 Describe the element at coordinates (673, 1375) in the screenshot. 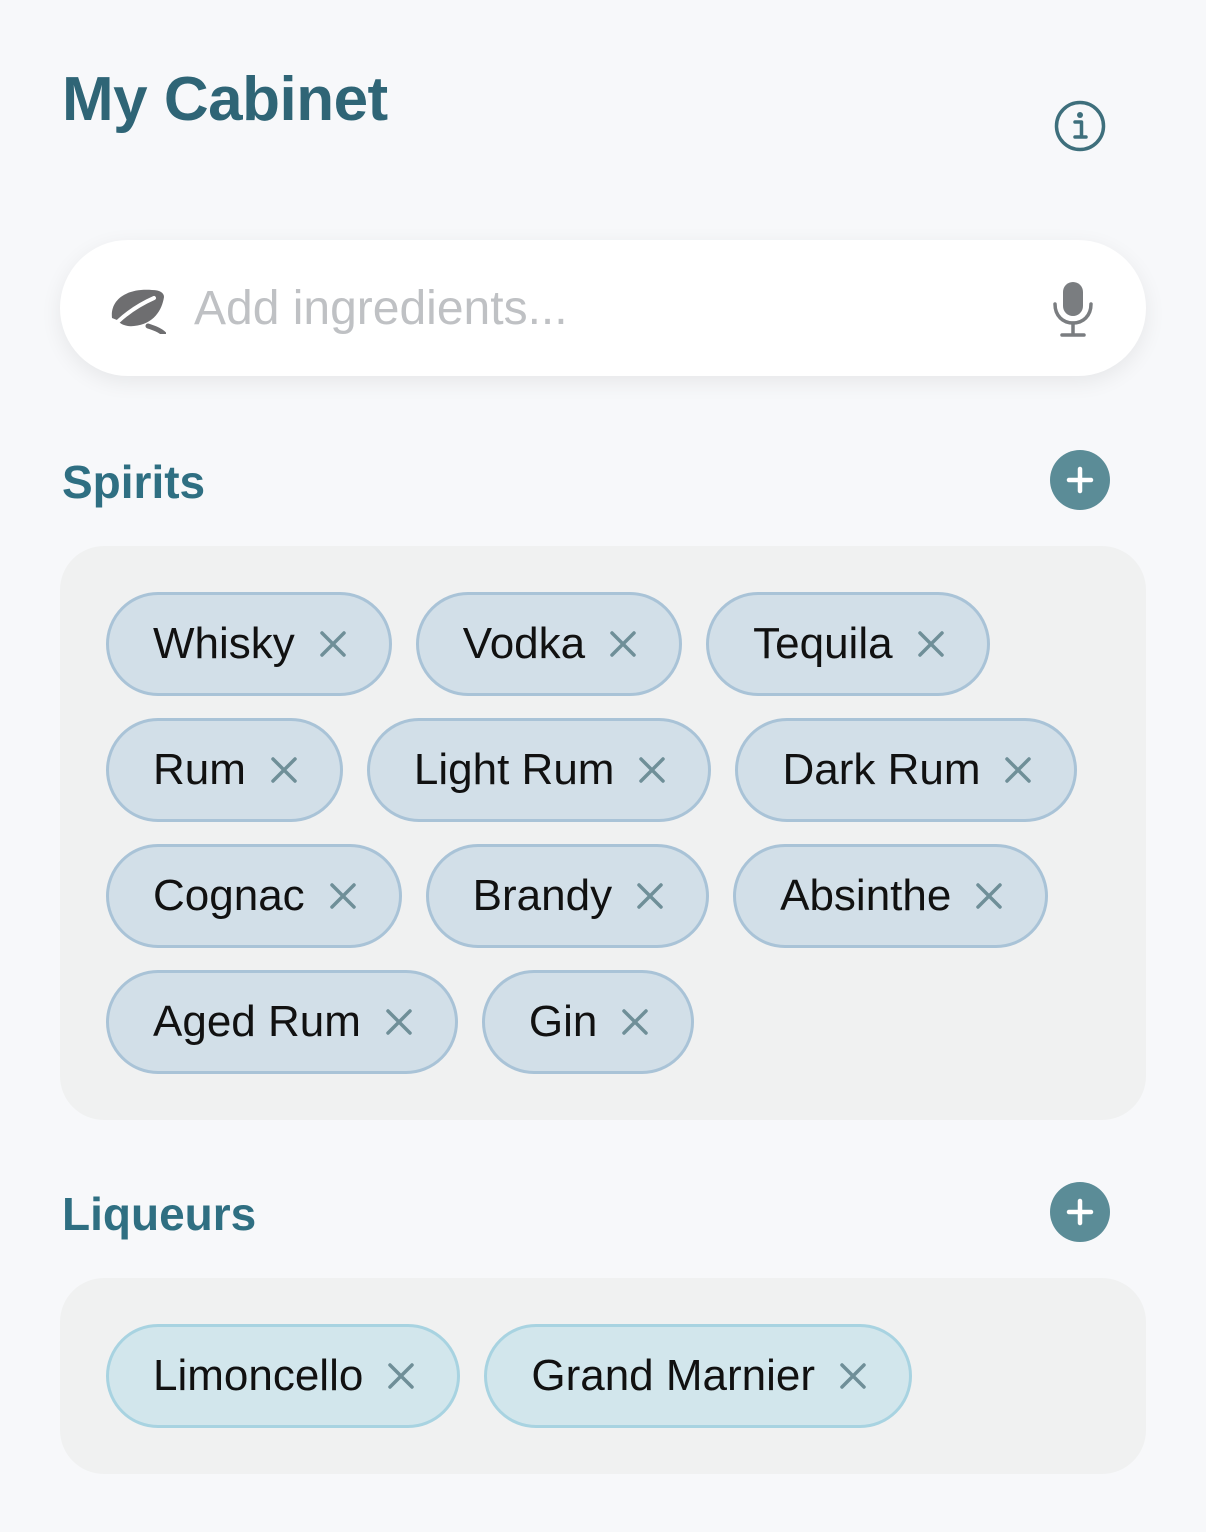

I see `ingredient-chip-label: Grand Marnier` at that location.